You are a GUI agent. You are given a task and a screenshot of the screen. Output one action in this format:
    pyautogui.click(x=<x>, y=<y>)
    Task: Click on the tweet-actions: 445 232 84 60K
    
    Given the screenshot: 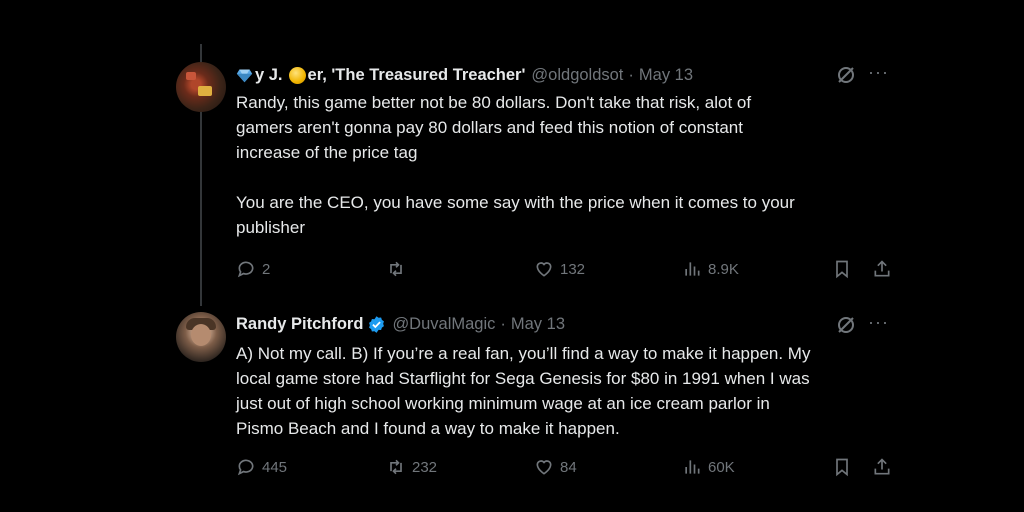 What is the action you would take?
    pyautogui.click(x=566, y=468)
    